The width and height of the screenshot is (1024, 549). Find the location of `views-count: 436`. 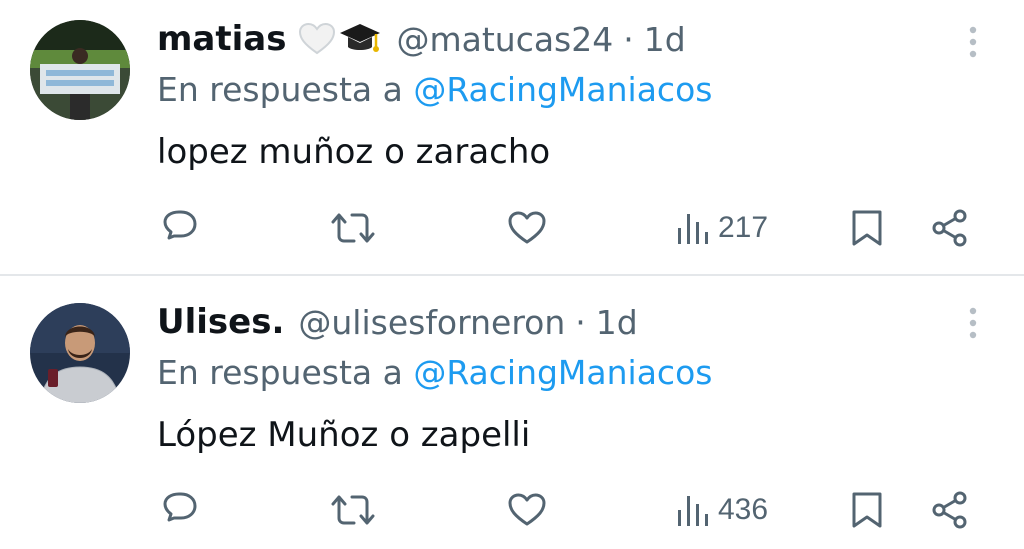

views-count: 436 is located at coordinates (743, 509).